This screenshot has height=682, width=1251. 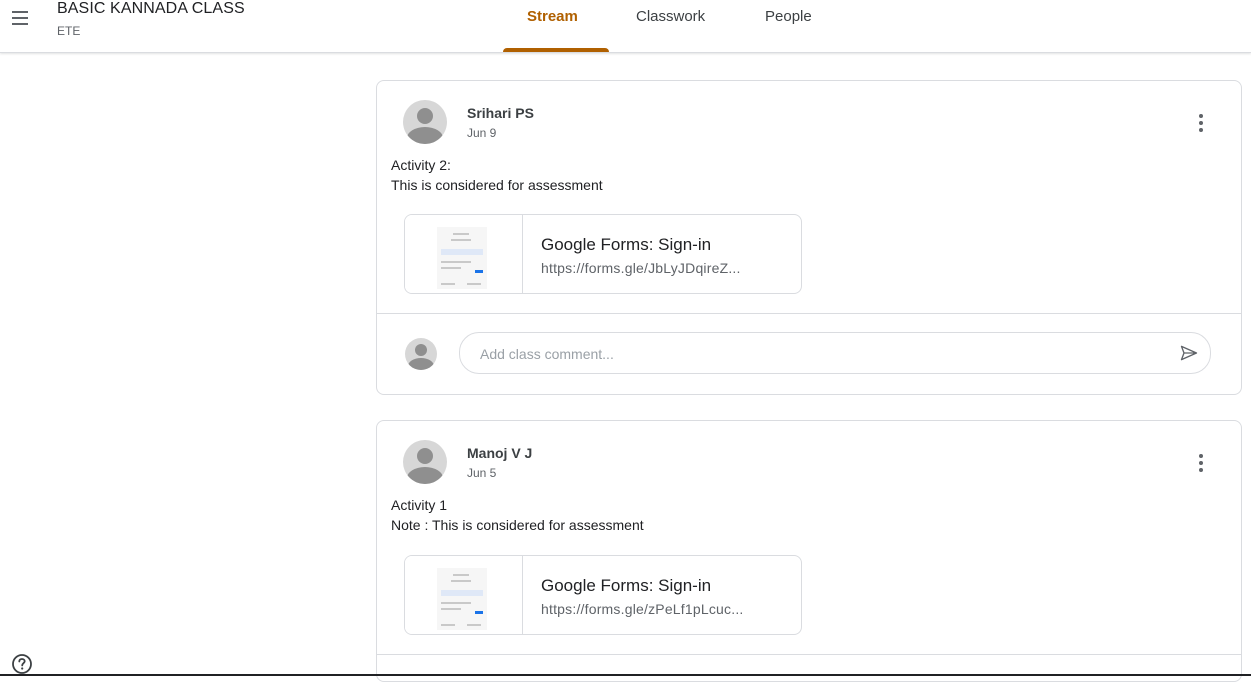 What do you see at coordinates (500, 113) in the screenshot?
I see `post-author: Srihari PS` at bounding box center [500, 113].